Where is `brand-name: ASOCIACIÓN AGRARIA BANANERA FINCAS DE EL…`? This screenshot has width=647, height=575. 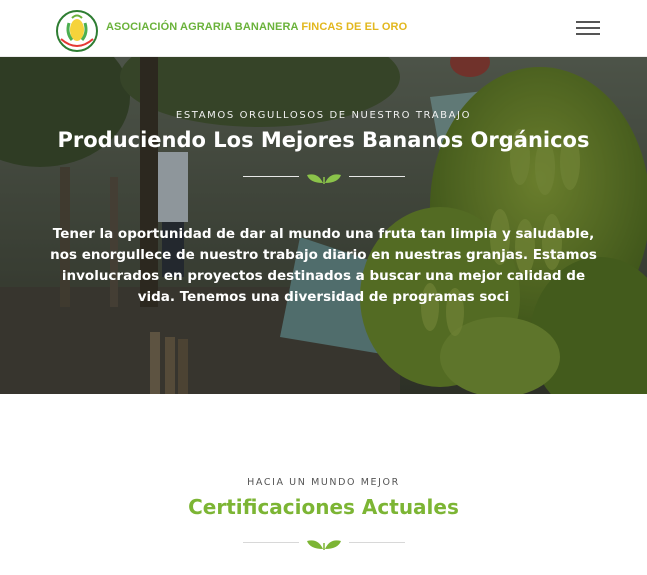
brand-name: ASOCIACIÓN AGRARIA BANANERA FINCAS DE EL… is located at coordinates (256, 27).